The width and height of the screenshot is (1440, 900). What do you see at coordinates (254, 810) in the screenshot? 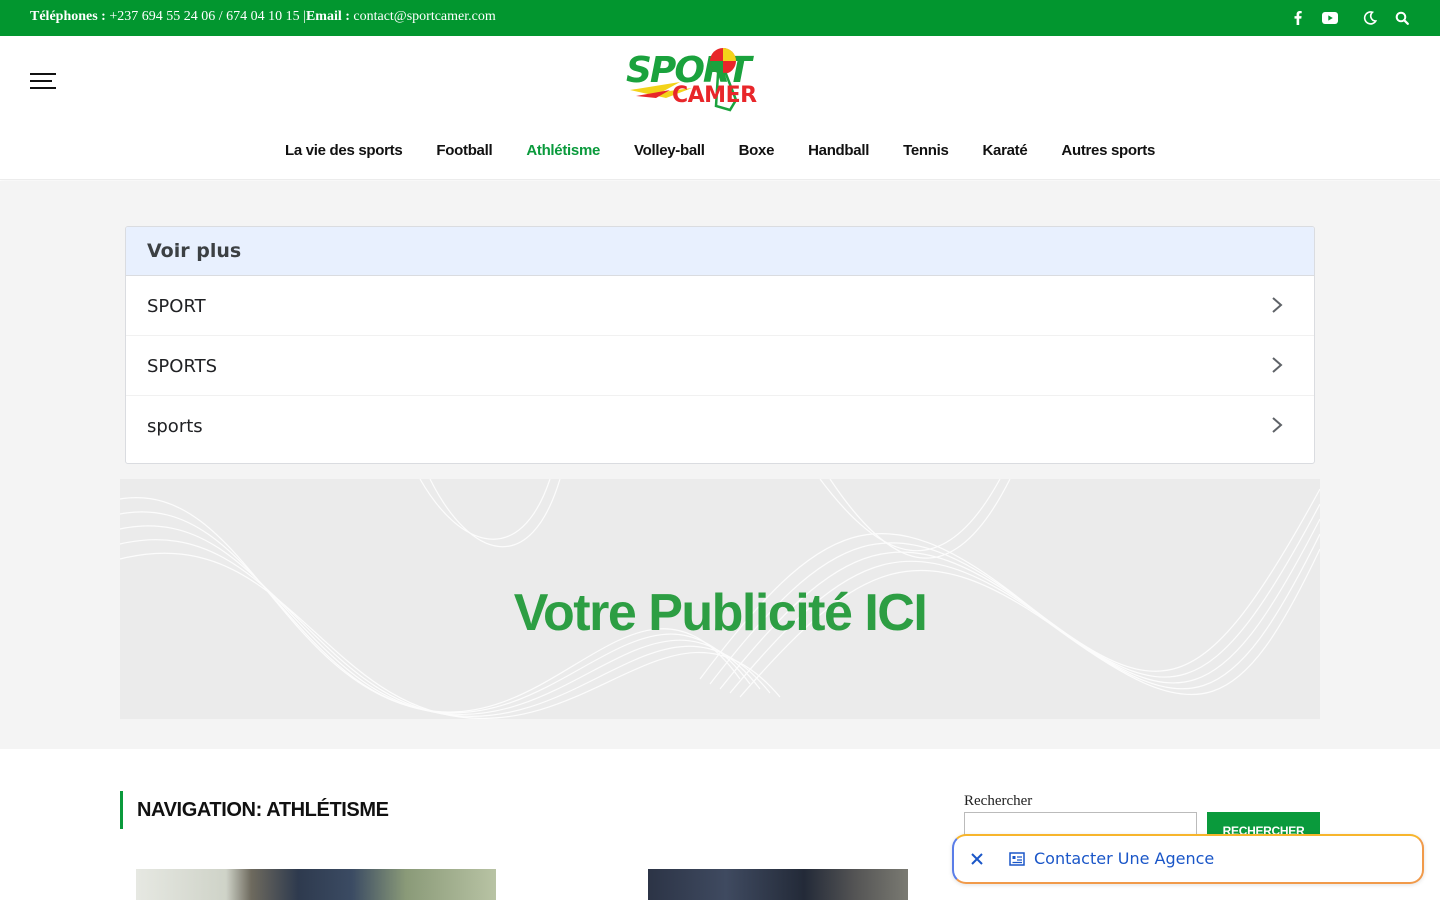
I see `section-title: NAVIGATION: ATHLÉTISME` at bounding box center [254, 810].